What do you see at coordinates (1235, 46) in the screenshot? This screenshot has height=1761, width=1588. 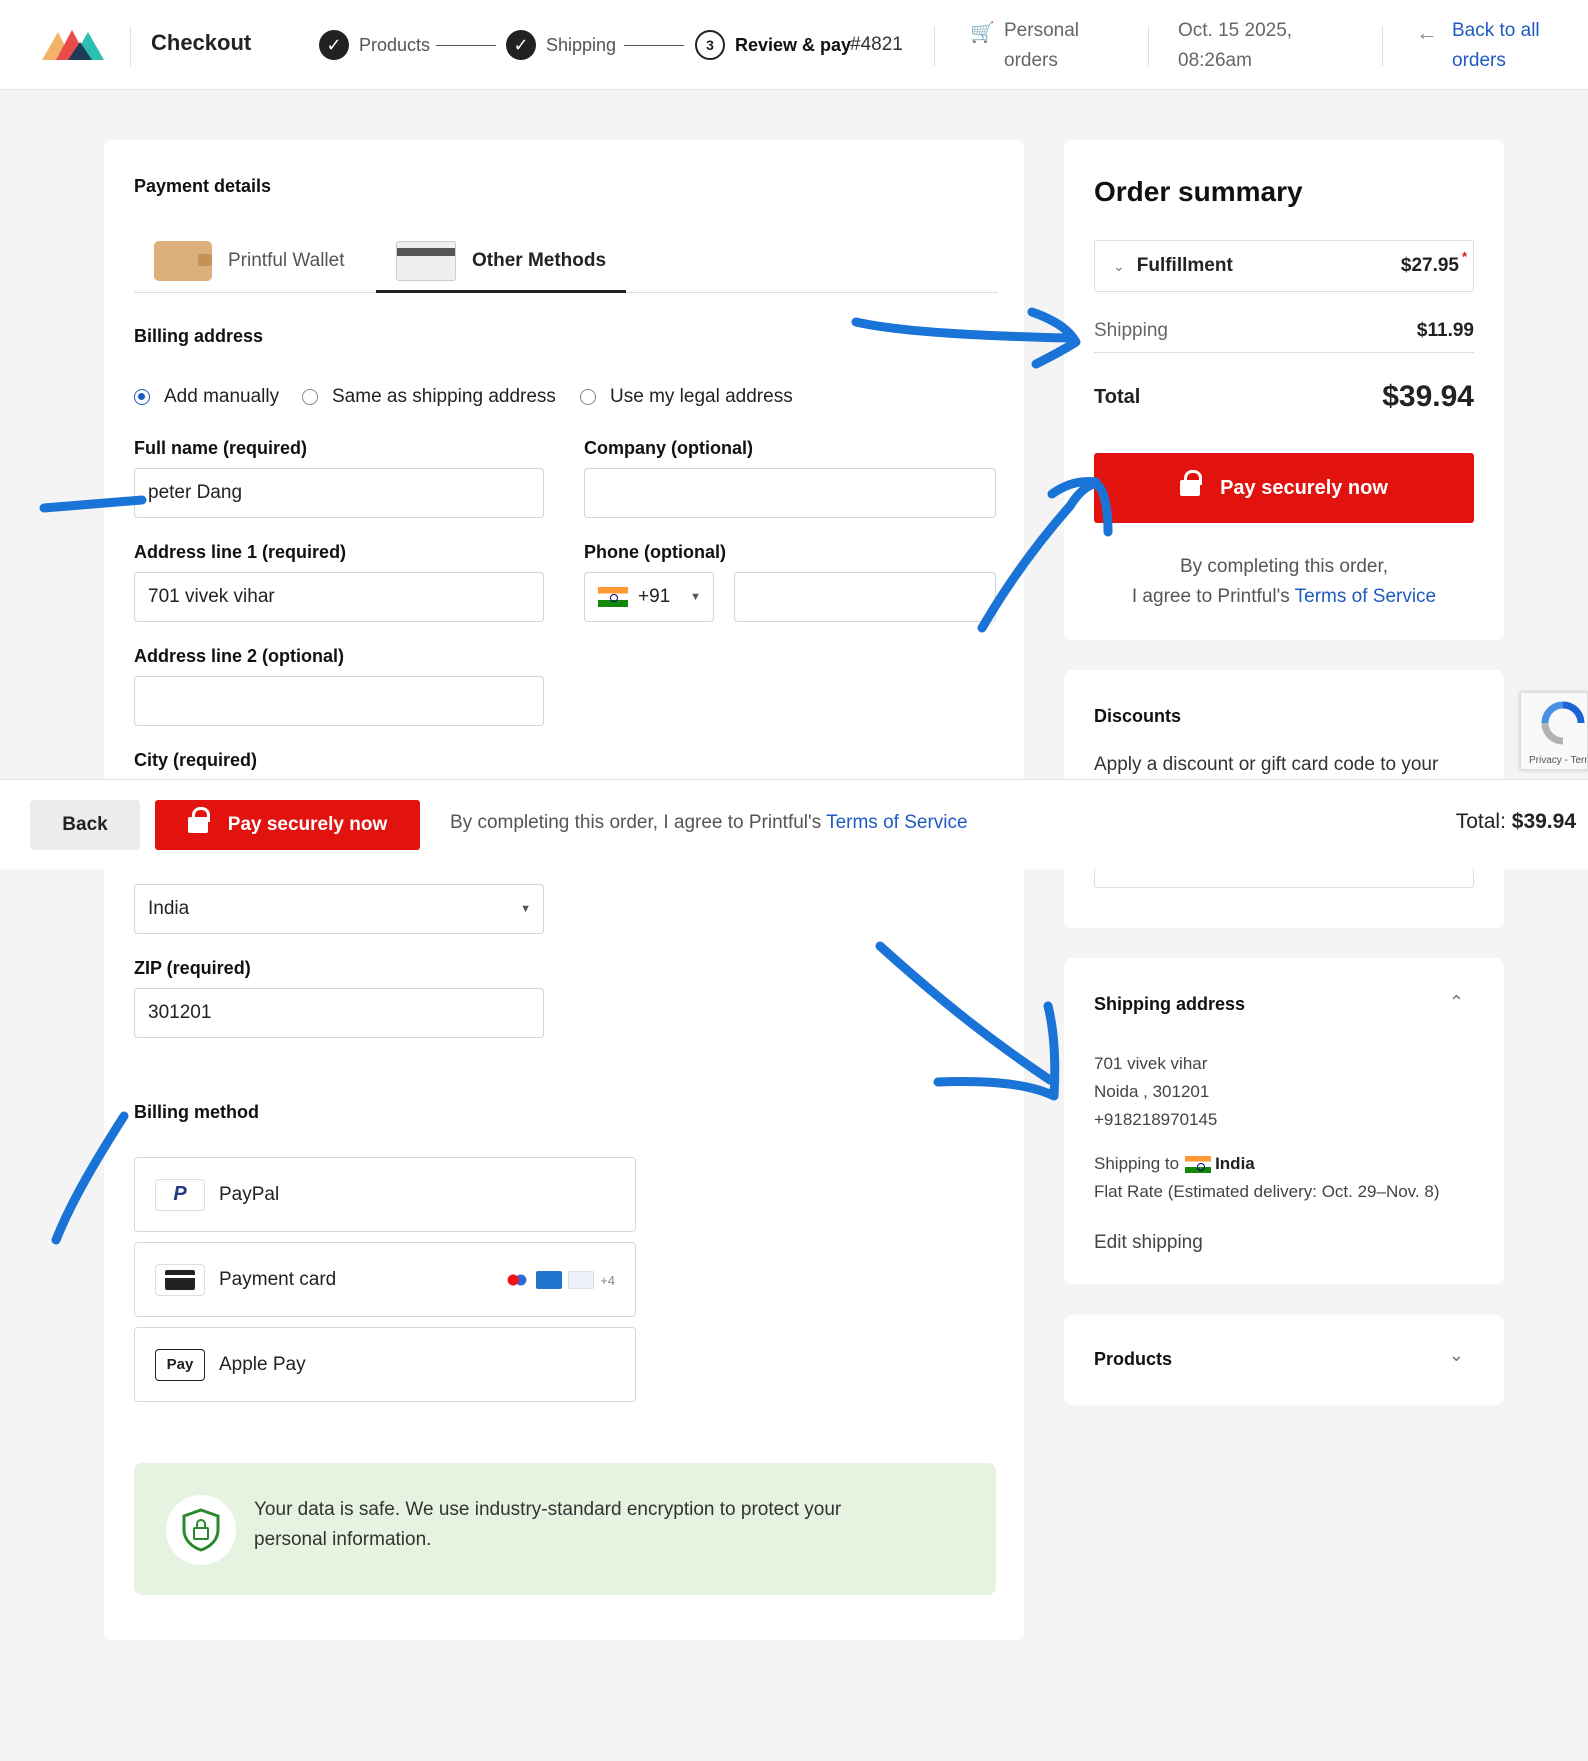 I see `order-date: Oct. 15 2025, 08:26am` at bounding box center [1235, 46].